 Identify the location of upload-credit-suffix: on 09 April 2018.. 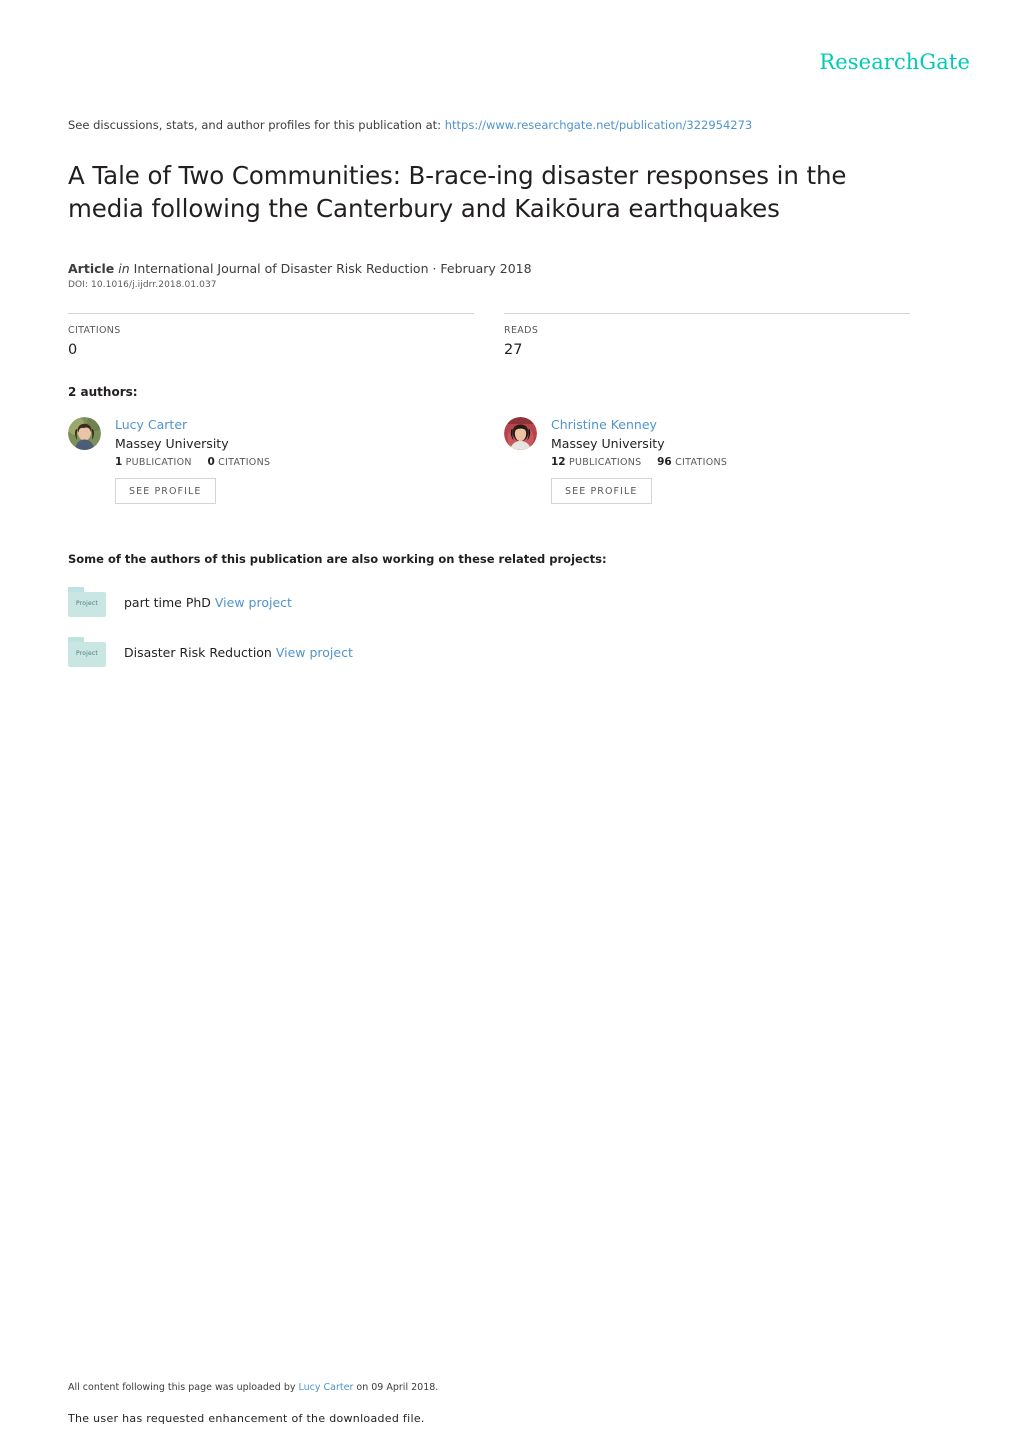
(397, 1387).